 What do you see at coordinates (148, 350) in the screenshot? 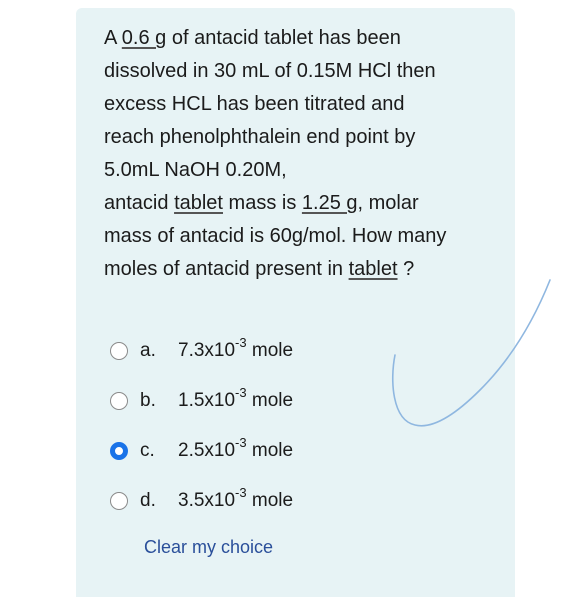
I see `option-letter: a.` at bounding box center [148, 350].